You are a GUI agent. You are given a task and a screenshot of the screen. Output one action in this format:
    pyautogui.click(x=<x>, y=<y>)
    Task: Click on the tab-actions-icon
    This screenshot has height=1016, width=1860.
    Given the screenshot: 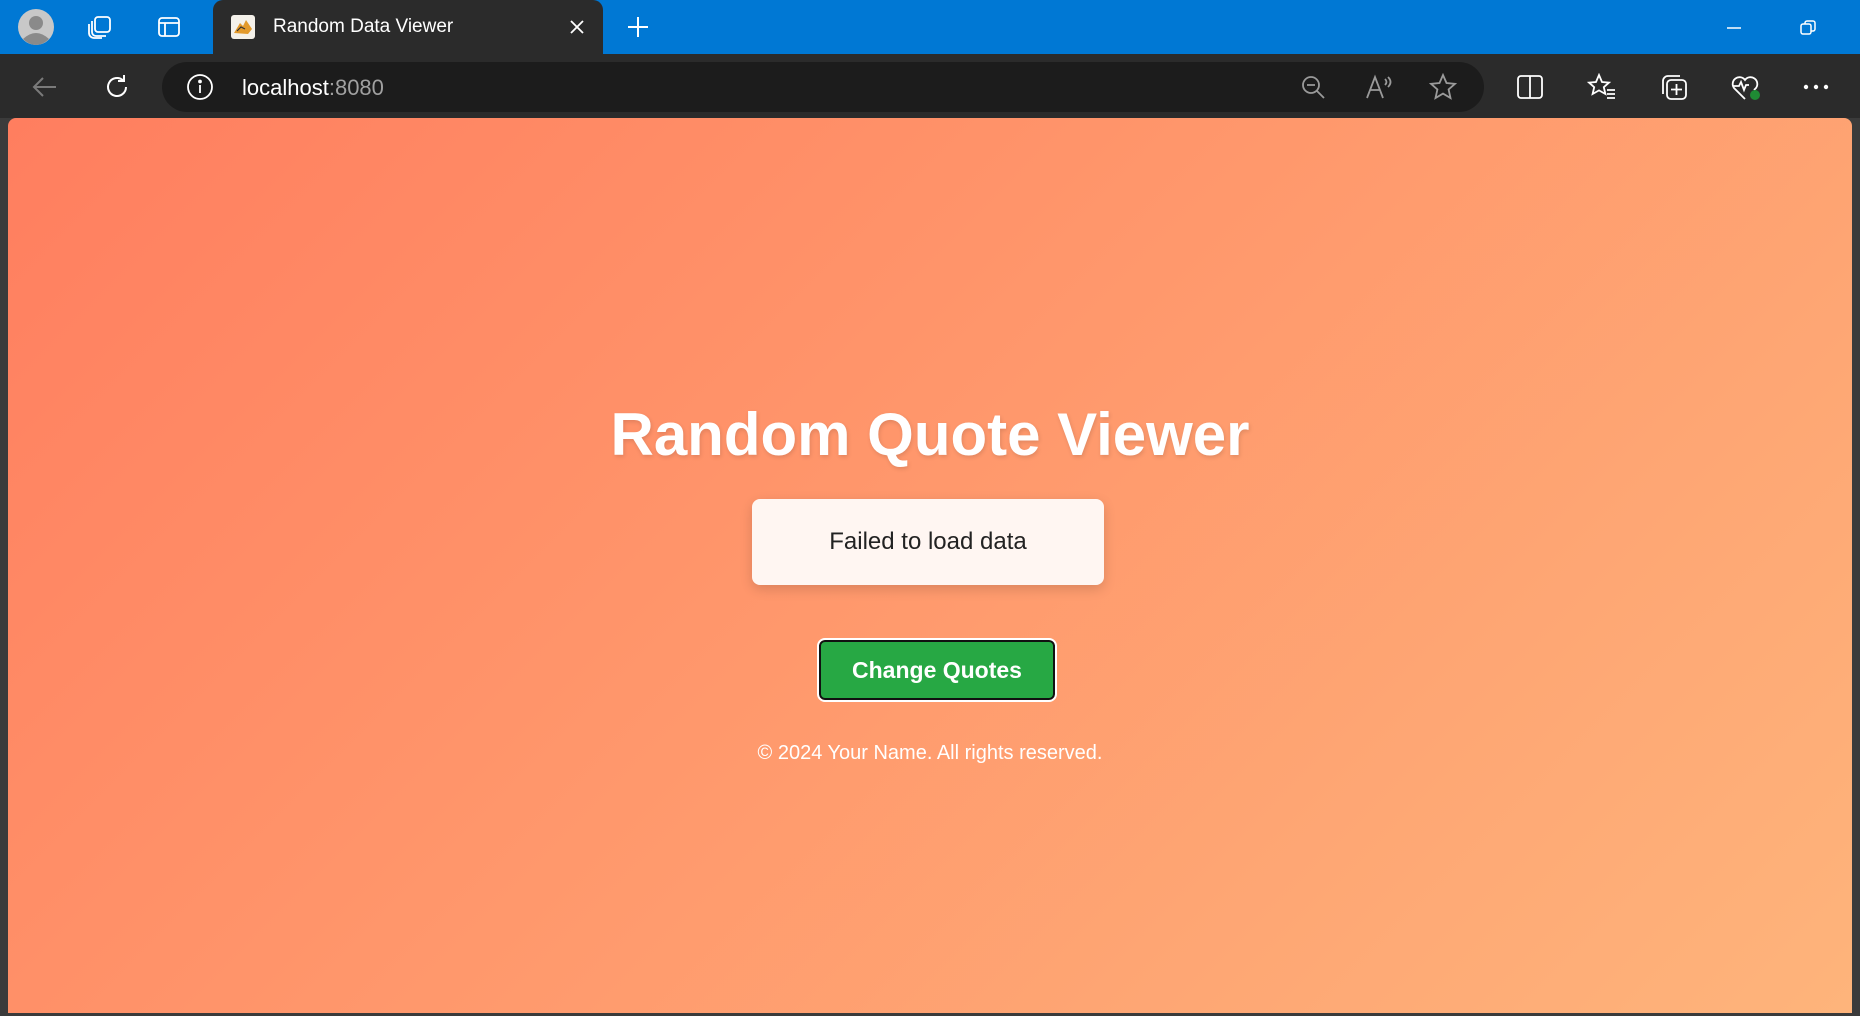 What is the action you would take?
    pyautogui.click(x=169, y=27)
    